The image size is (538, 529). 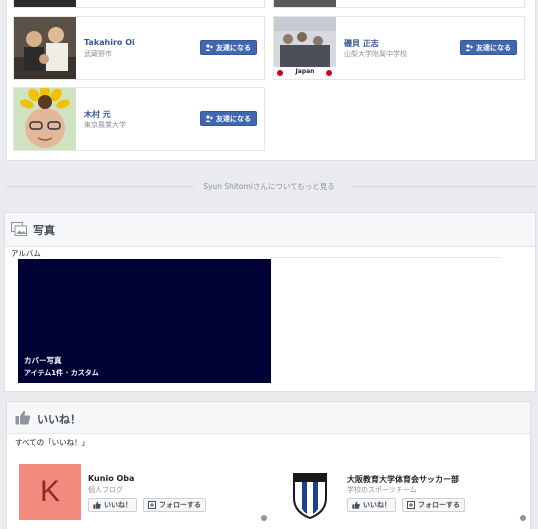 I want to click on friend-name: Takahiro Oi, so click(x=109, y=42).